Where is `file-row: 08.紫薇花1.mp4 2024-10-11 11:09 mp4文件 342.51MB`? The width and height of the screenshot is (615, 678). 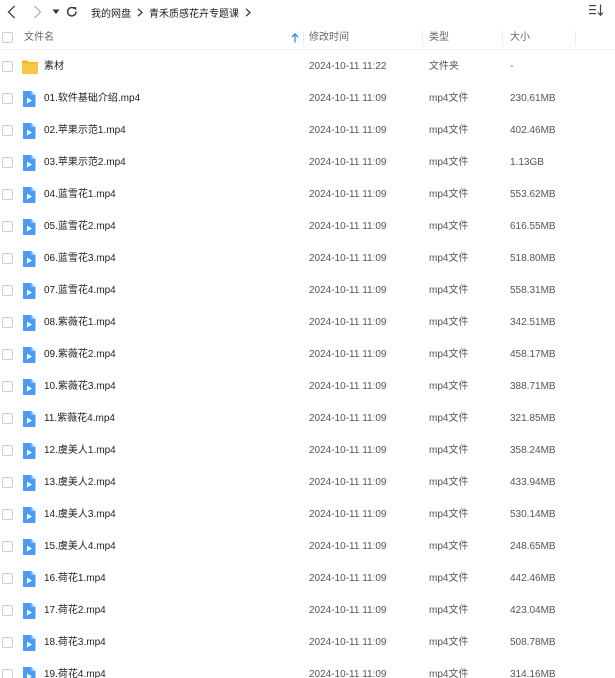
file-row: 08.紫薇花1.mp4 2024-10-11 11:09 mp4文件 342.51MB is located at coordinates (307, 323).